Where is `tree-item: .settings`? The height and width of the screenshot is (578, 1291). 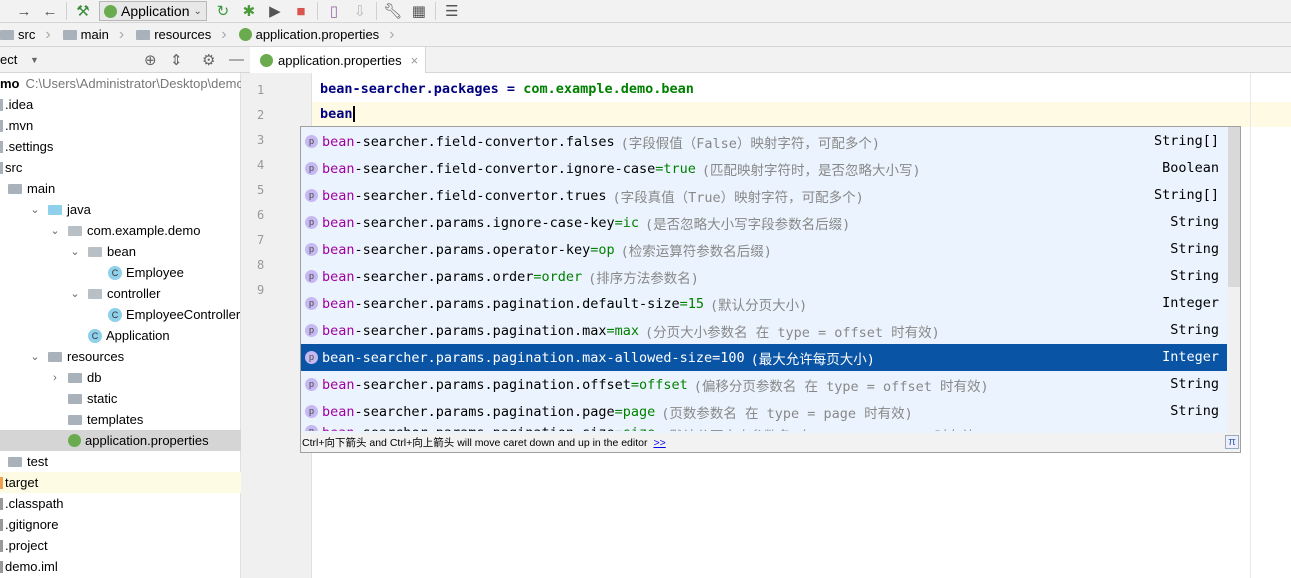
tree-item: .settings is located at coordinates (120, 146).